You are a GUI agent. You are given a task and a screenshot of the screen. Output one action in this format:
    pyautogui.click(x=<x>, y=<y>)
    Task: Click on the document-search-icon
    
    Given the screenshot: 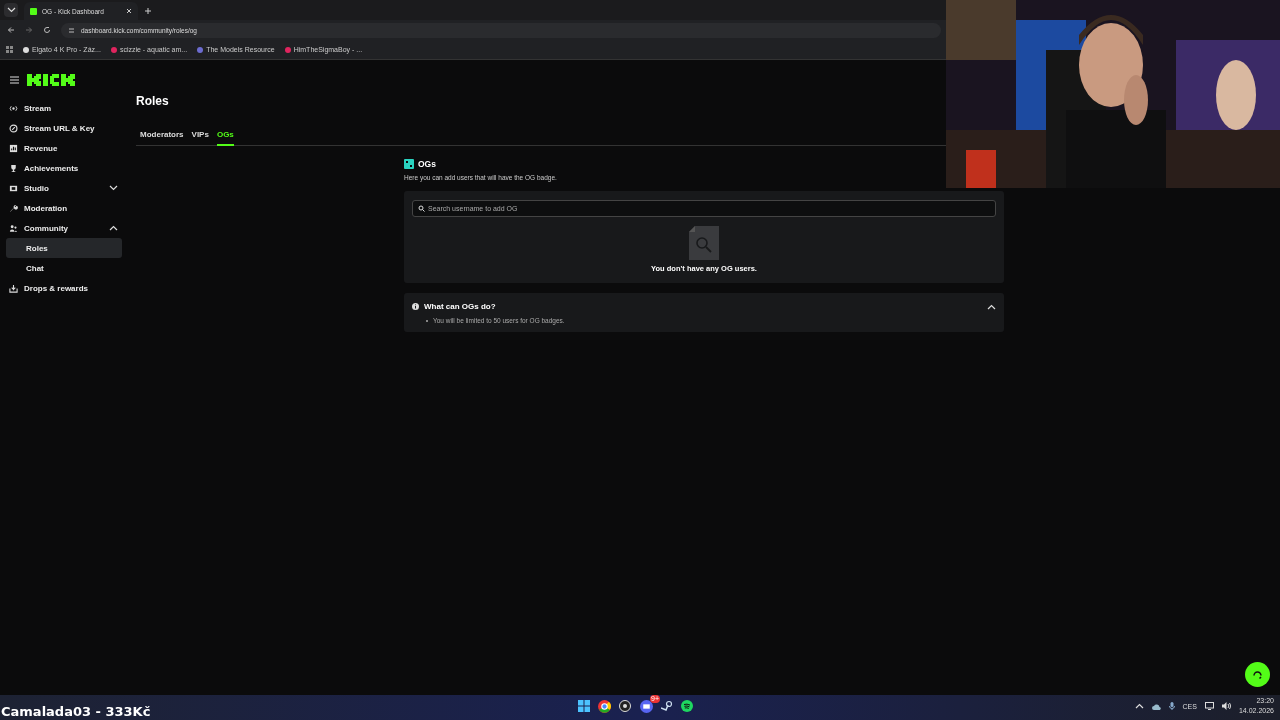 What is the action you would take?
    pyautogui.click(x=704, y=243)
    